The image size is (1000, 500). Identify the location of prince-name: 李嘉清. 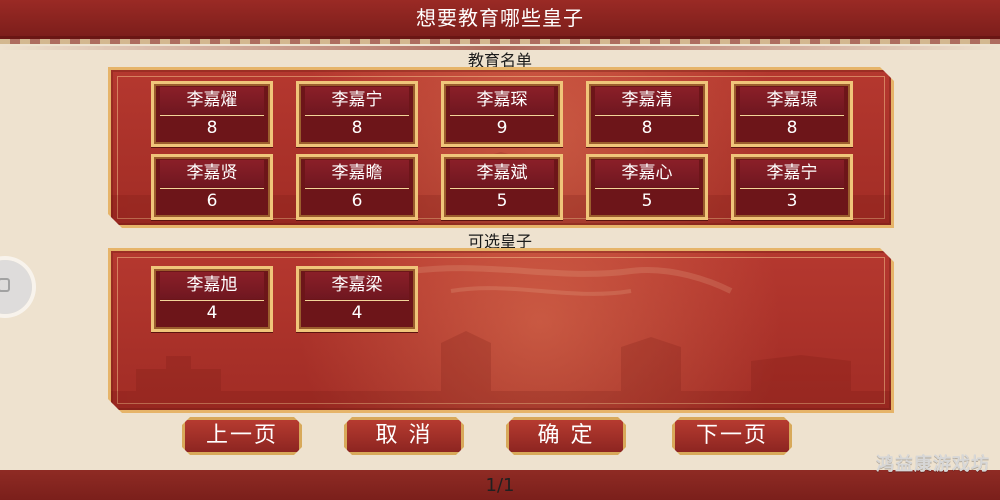
(647, 100).